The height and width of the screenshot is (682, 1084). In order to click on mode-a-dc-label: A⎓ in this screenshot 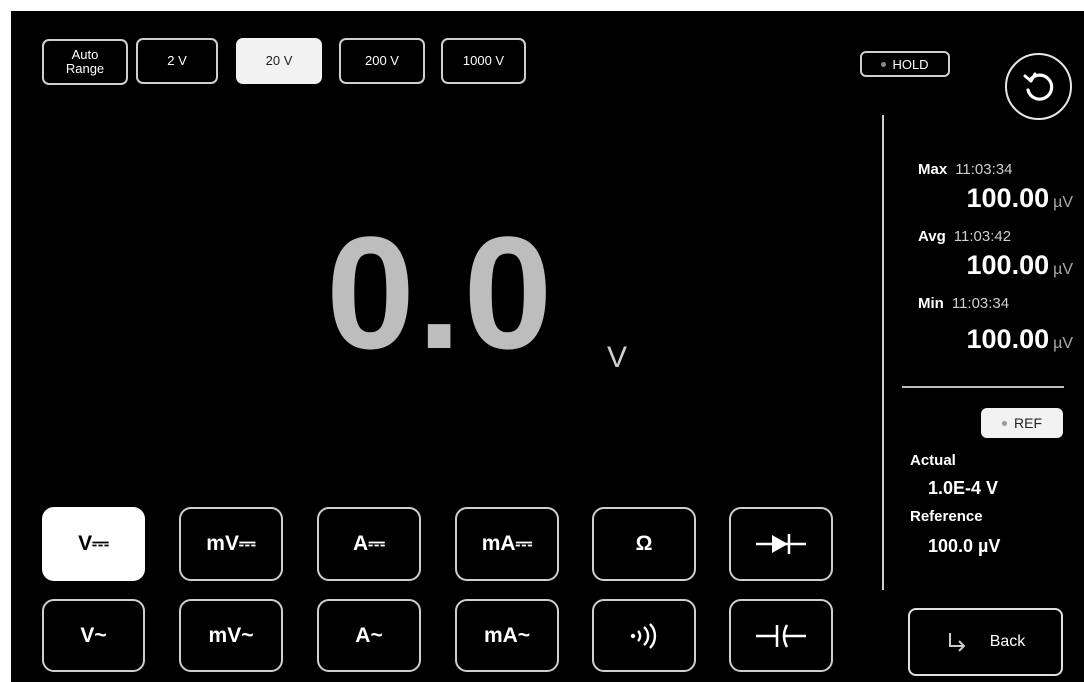, I will do `click(369, 543)`.